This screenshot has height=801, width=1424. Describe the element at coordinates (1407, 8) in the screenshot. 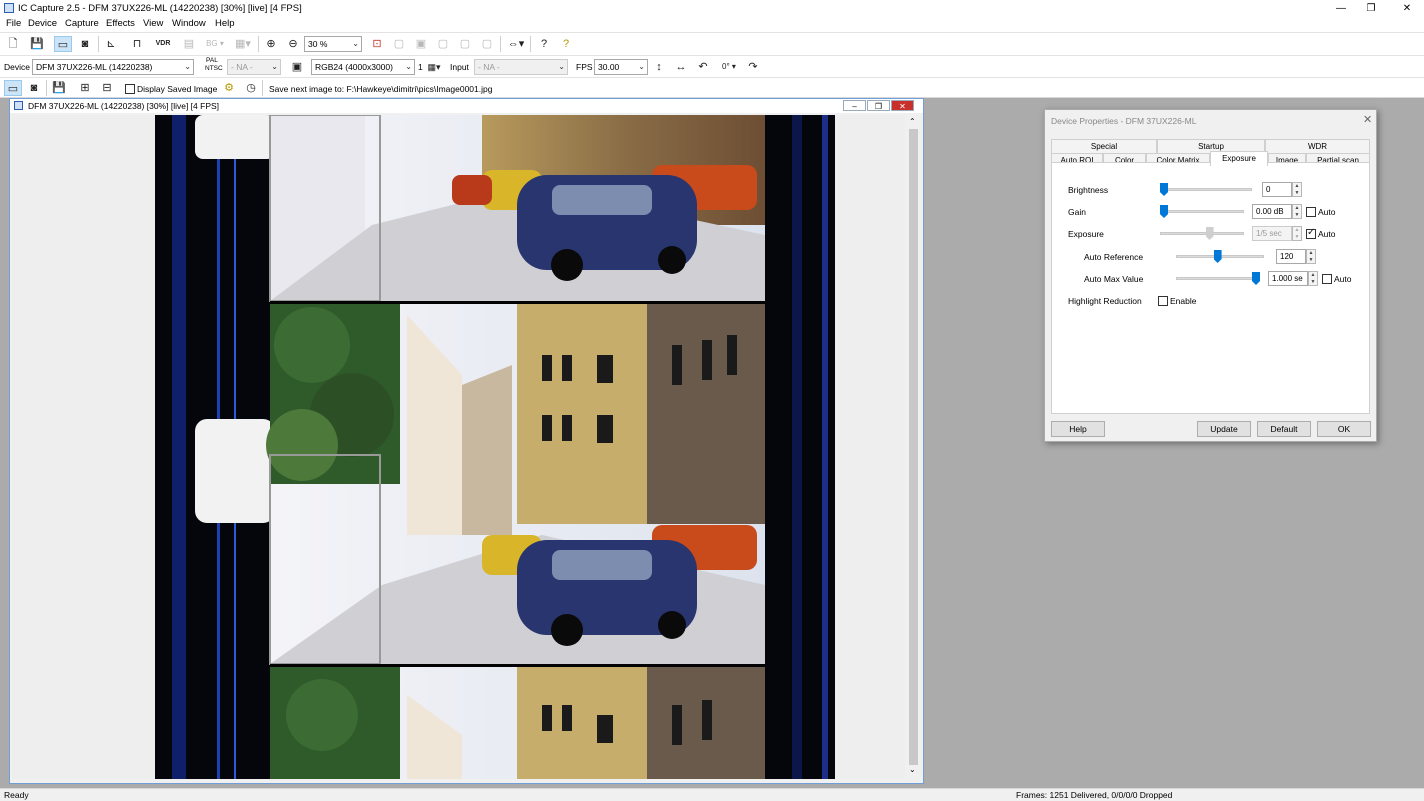

I see `close-button: ✕` at that location.